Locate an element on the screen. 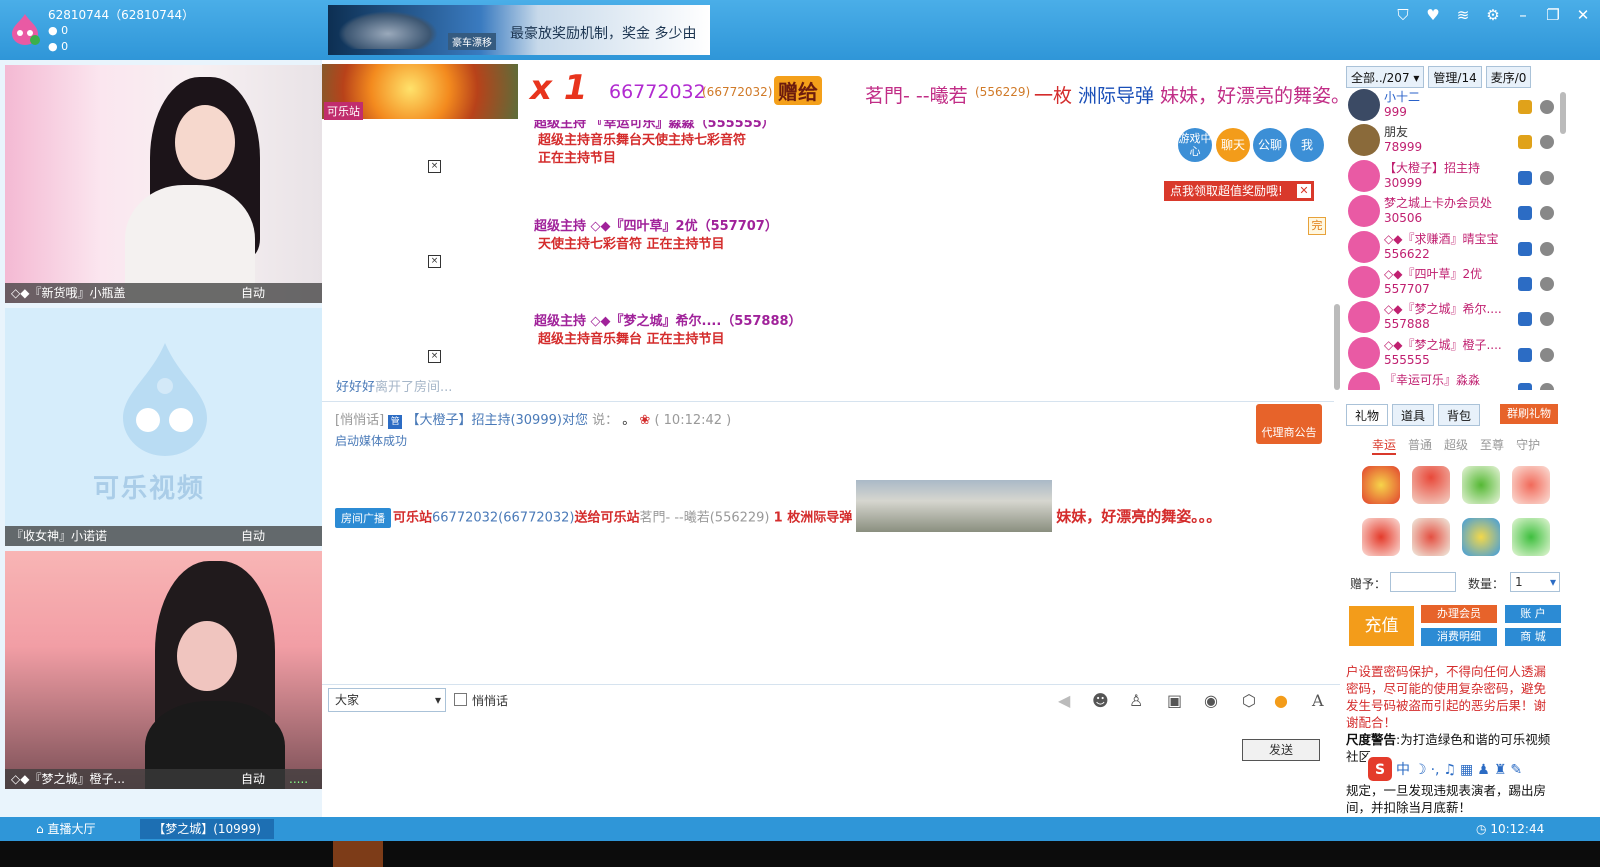 The image size is (1600, 867). quantity-select: 1 ▾ is located at coordinates (1535, 582).